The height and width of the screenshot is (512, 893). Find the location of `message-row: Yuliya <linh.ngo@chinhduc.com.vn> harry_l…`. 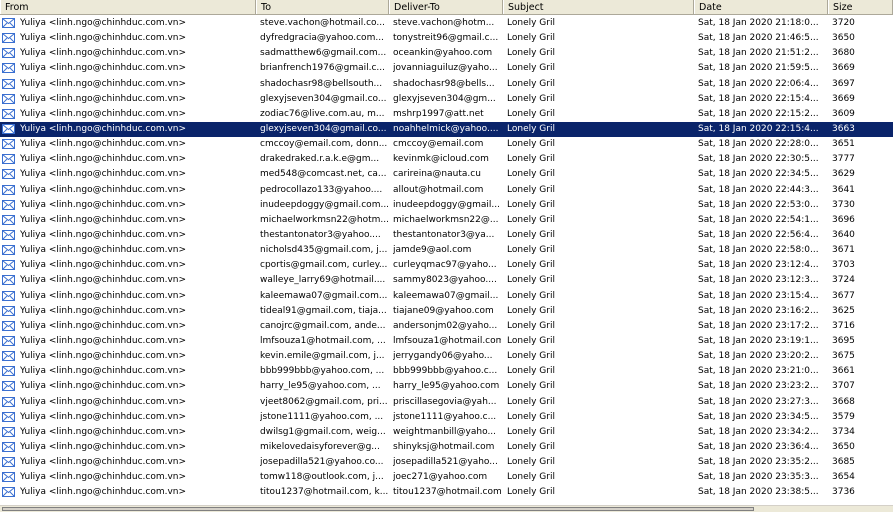

message-row: Yuliya <linh.ngo@chinhduc.com.vn> harry_l… is located at coordinates (446, 386).